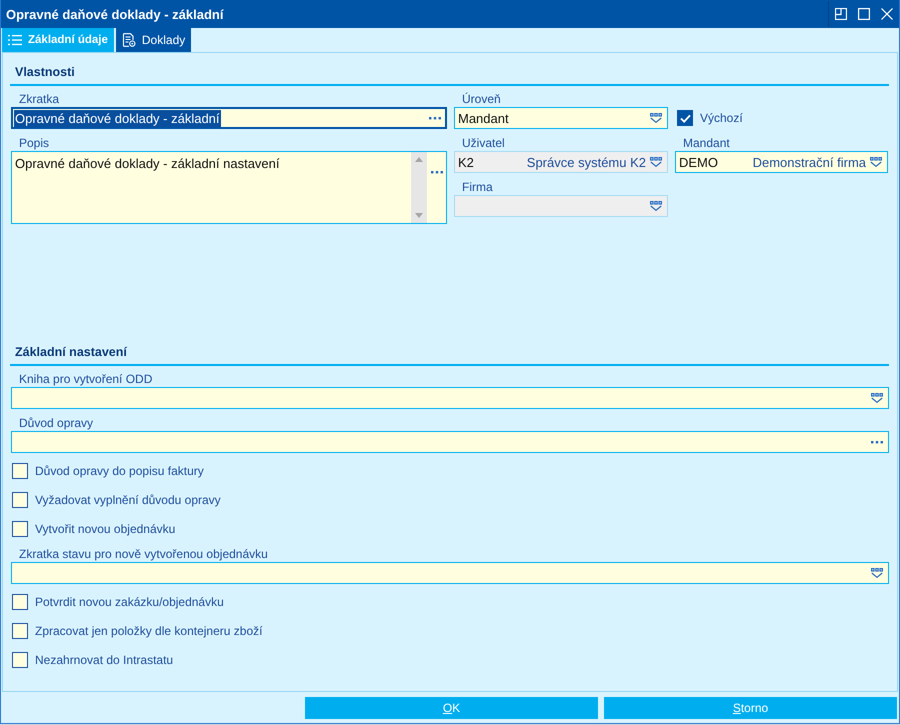 The image size is (900, 725). Describe the element at coordinates (39, 99) in the screenshot. I see `field-label: Zkratka` at that location.